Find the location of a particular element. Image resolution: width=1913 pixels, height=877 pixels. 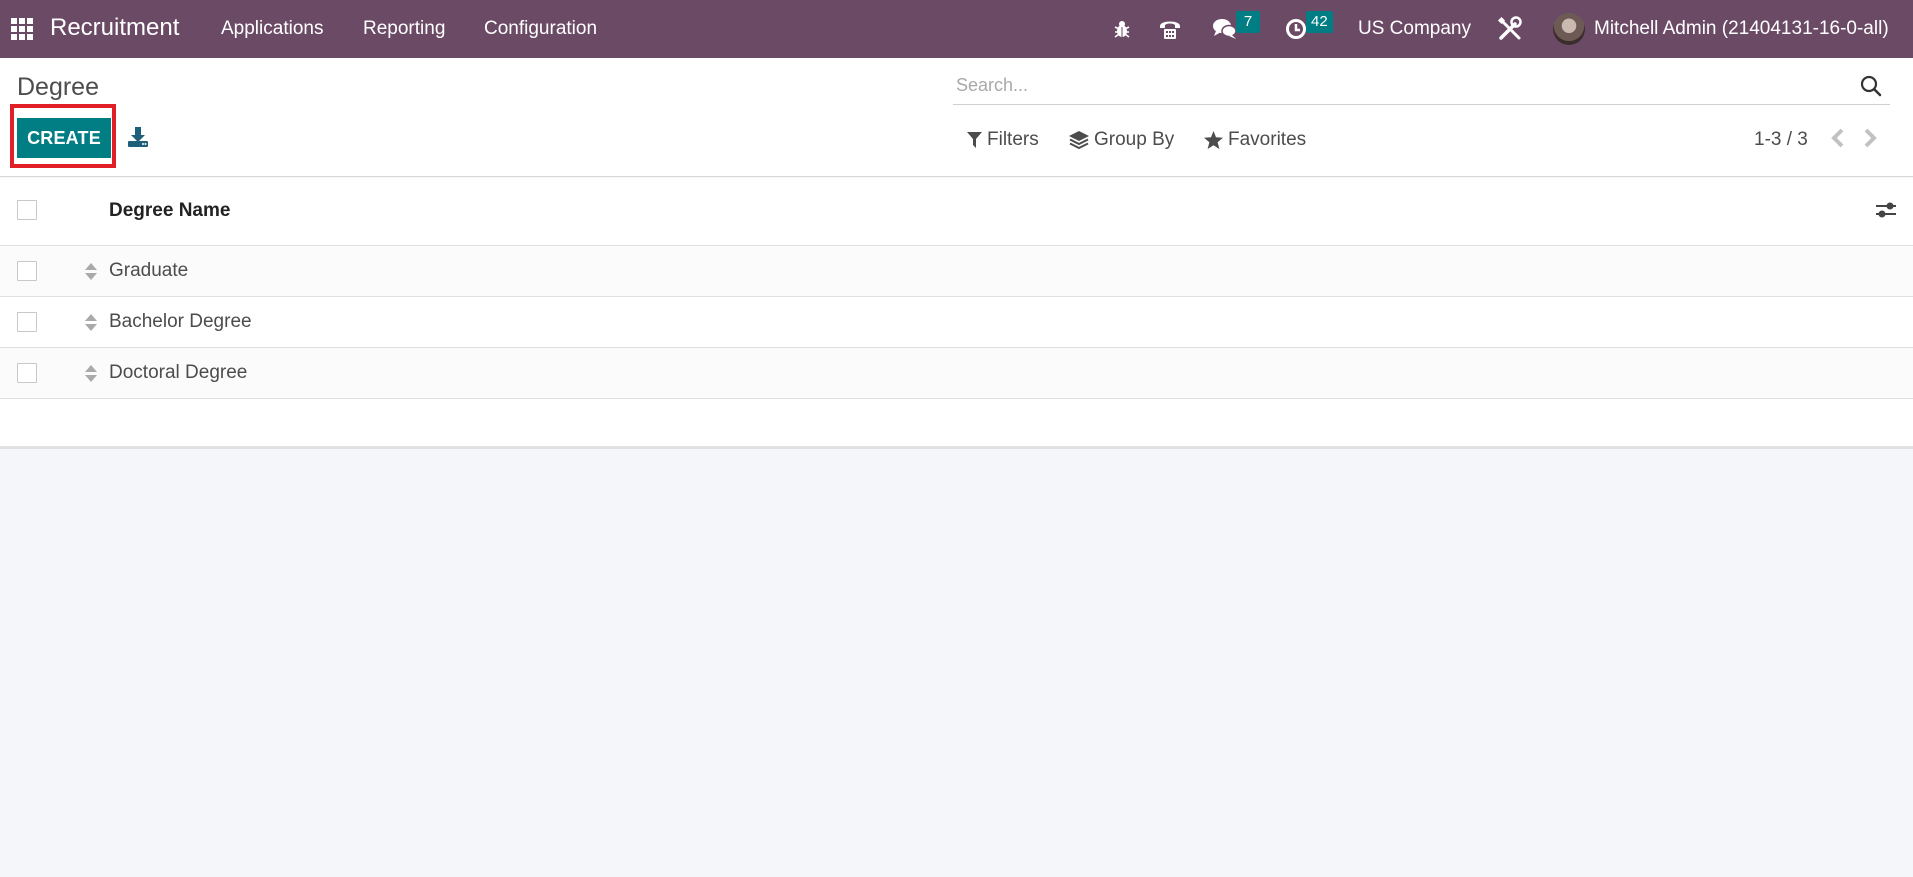

pager-next-button is located at coordinates (1872, 139).